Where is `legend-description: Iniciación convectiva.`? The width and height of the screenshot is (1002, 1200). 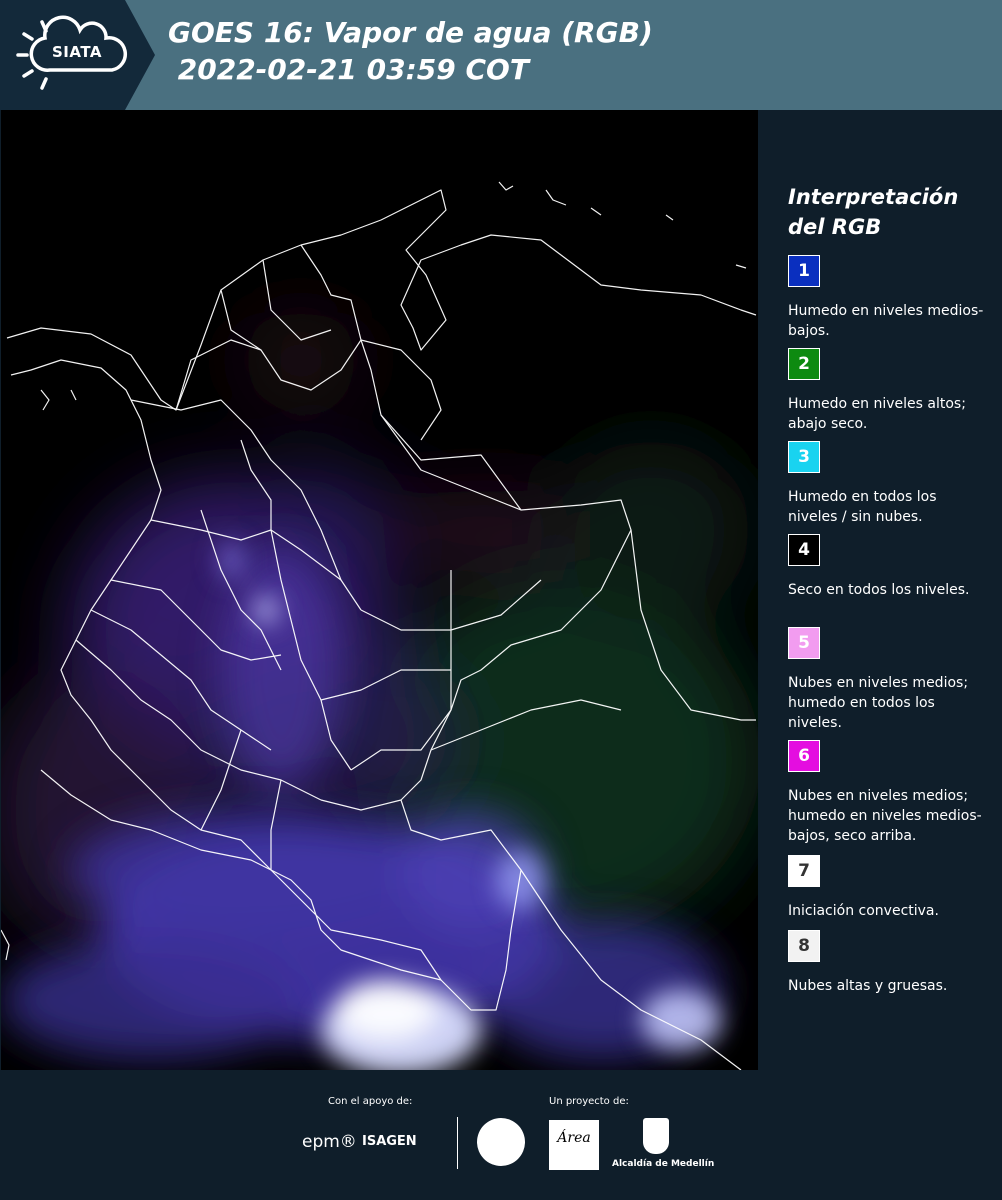 legend-description: Iniciación convectiva. is located at coordinates (863, 911).